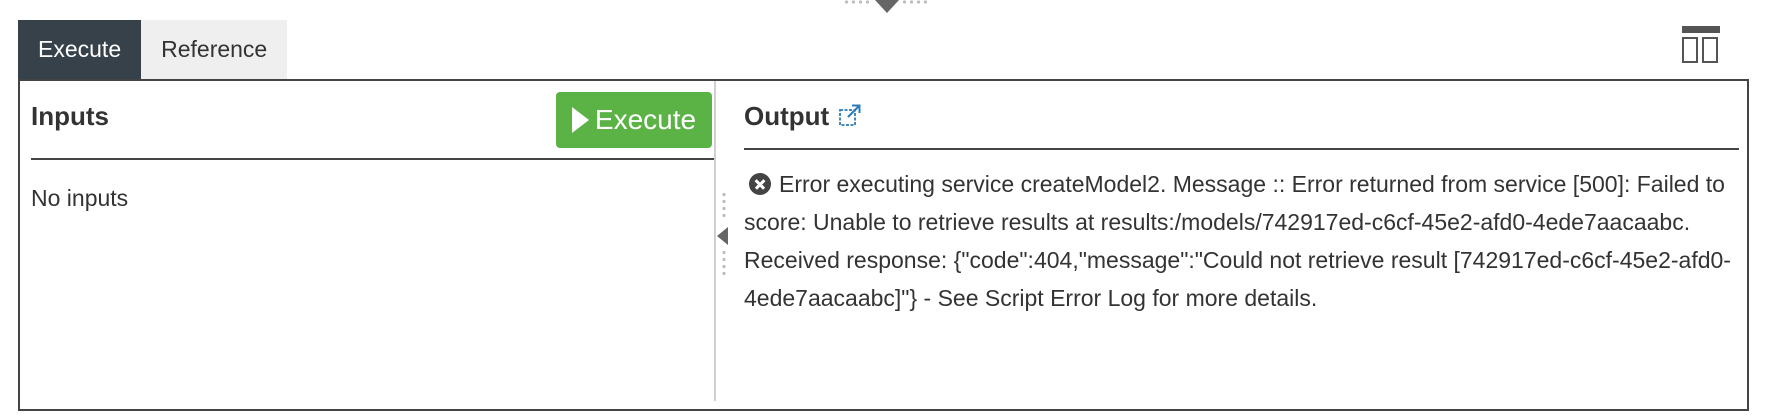 The width and height of the screenshot is (1770, 420). I want to click on splitter-collapse-handle, so click(724, 236).